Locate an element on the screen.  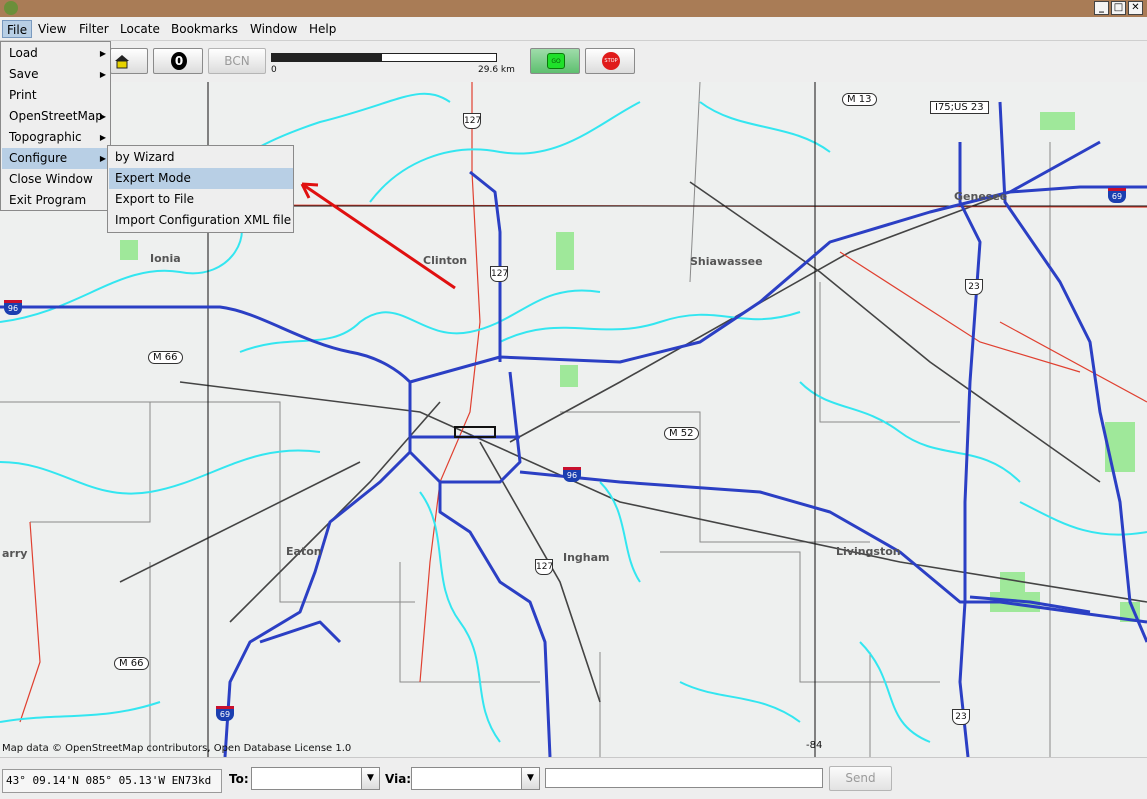
menu-bookmarks: Bookmarks is located at coordinates (204, 29).